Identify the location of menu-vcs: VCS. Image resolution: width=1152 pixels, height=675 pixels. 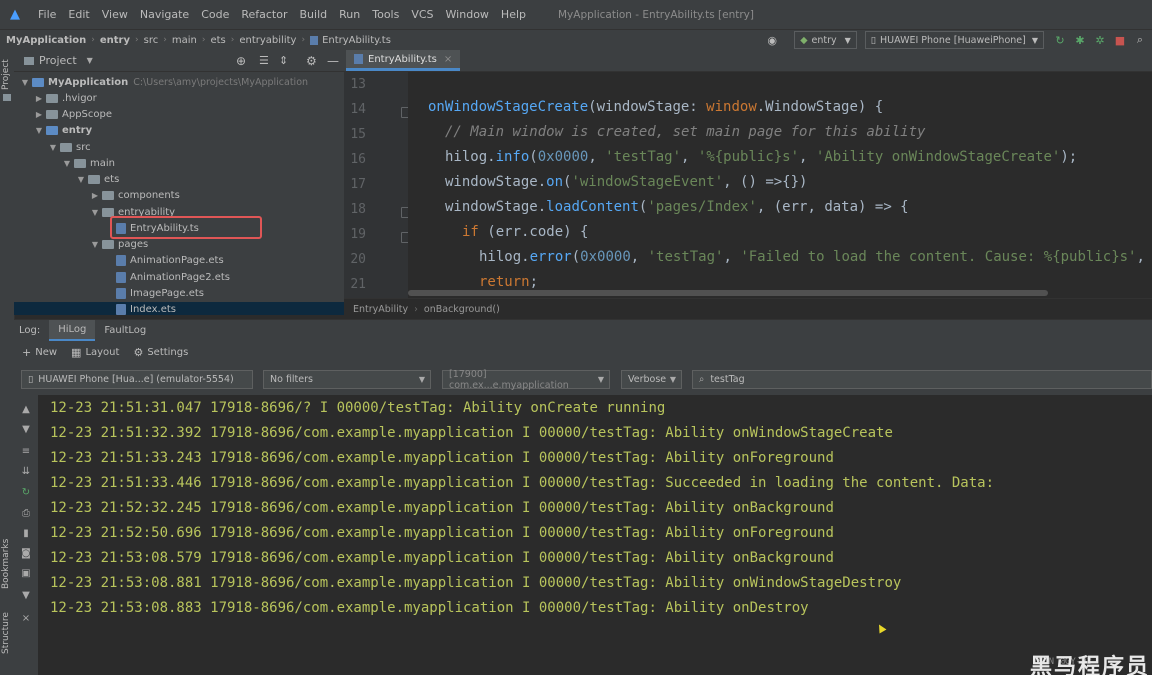
(422, 14).